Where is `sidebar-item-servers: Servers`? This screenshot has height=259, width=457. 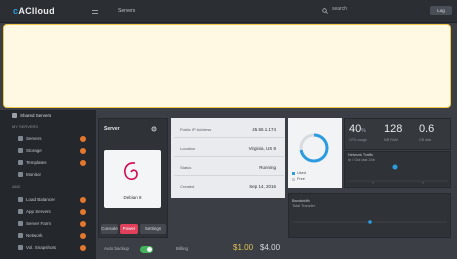 sidebar-item-servers: Servers is located at coordinates (34, 138).